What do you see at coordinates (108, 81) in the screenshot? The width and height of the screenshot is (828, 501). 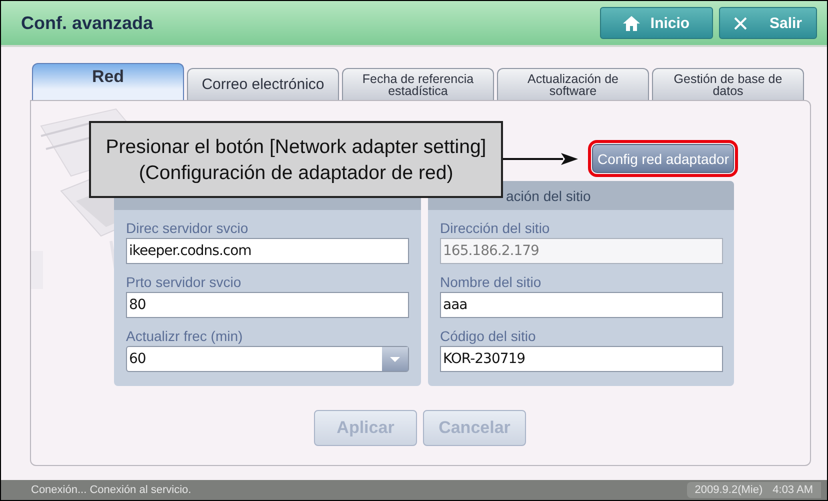 I see `tab: Red` at bounding box center [108, 81].